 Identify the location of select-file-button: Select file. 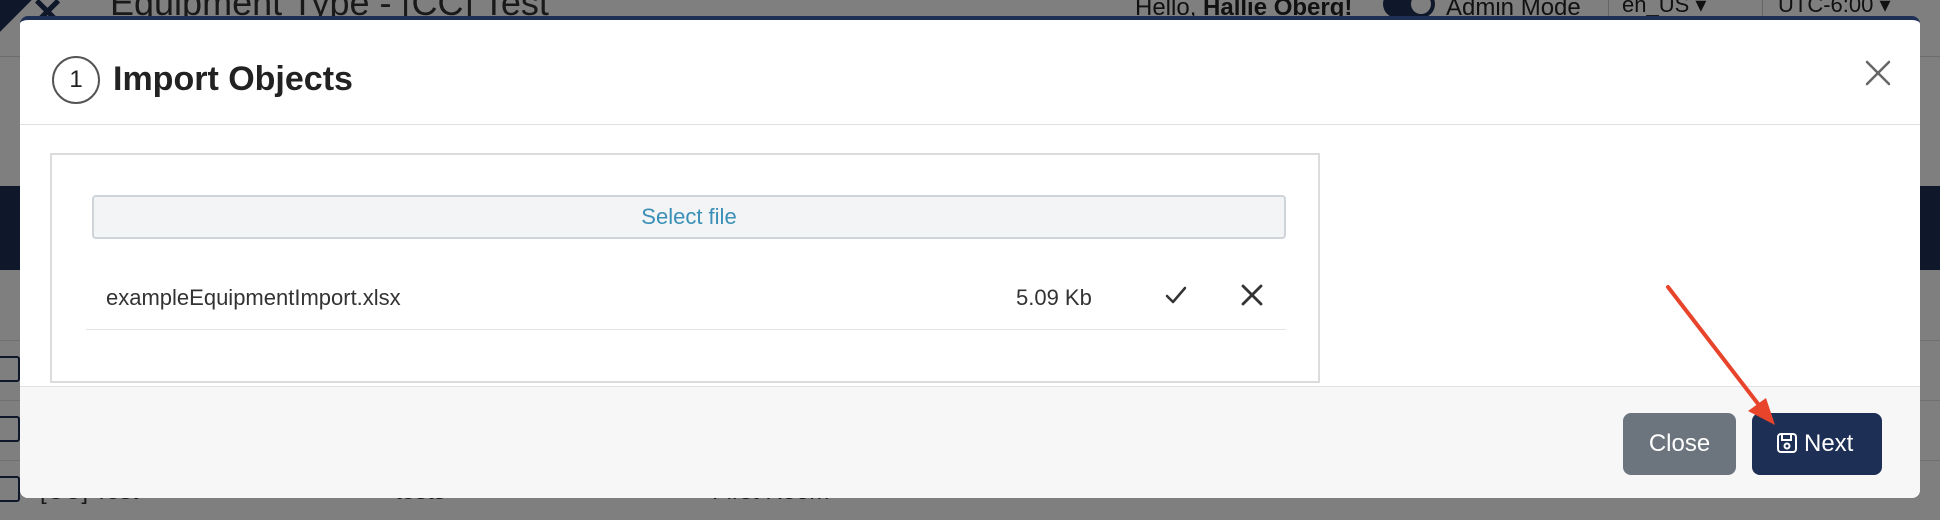
(689, 217).